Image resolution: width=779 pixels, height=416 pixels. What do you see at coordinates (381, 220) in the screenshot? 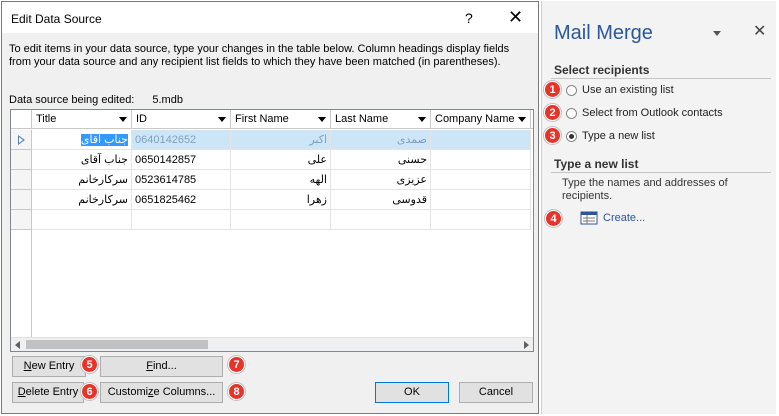
I see `cell-last-name` at bounding box center [381, 220].